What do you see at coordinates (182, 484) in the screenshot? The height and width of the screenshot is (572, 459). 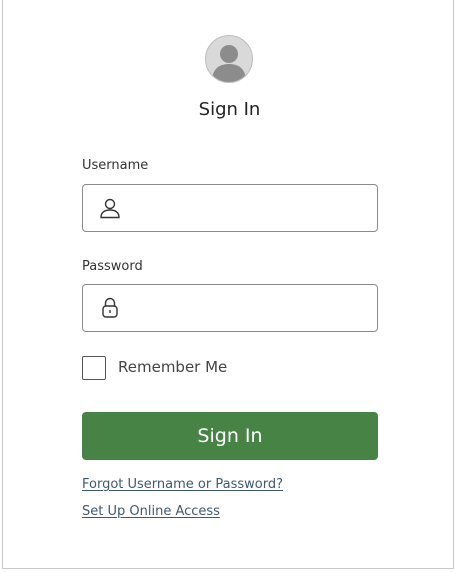 I see `forgot-credentials-link: Forgot Username or Password?` at bounding box center [182, 484].